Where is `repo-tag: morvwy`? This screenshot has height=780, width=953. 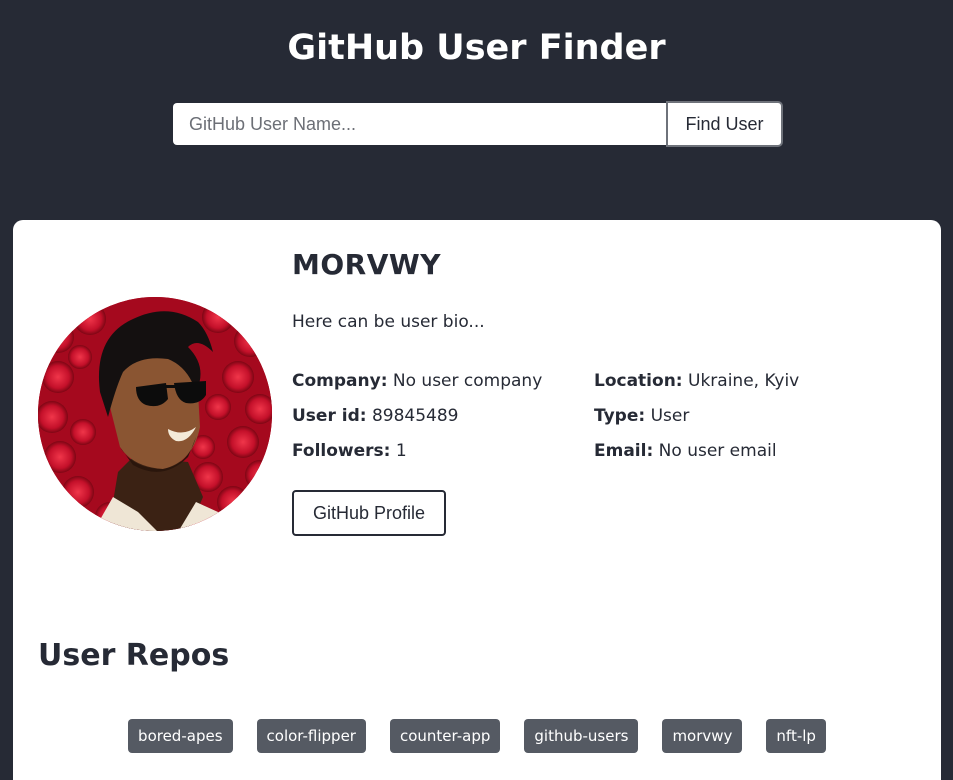
repo-tag: morvwy is located at coordinates (702, 736).